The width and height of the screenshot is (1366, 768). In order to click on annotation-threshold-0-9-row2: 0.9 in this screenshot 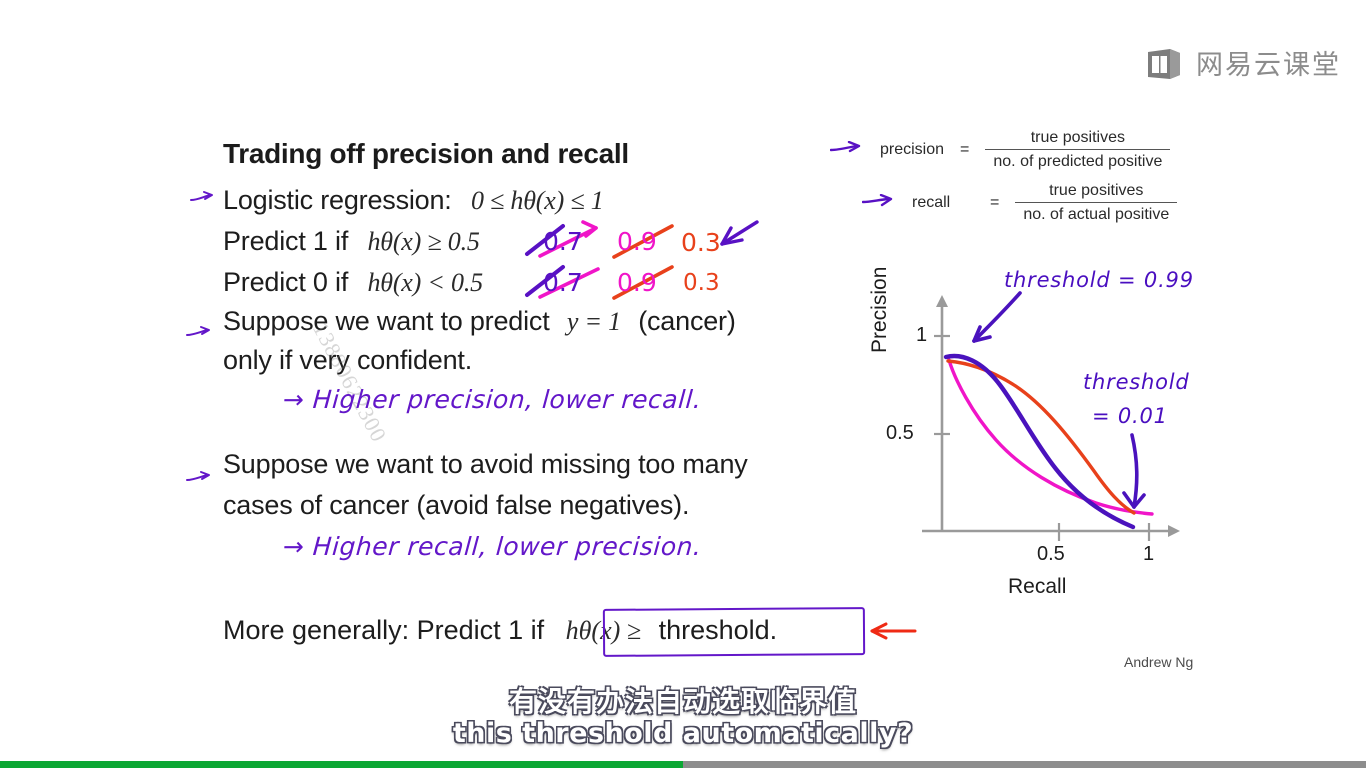, I will do `click(637, 282)`.